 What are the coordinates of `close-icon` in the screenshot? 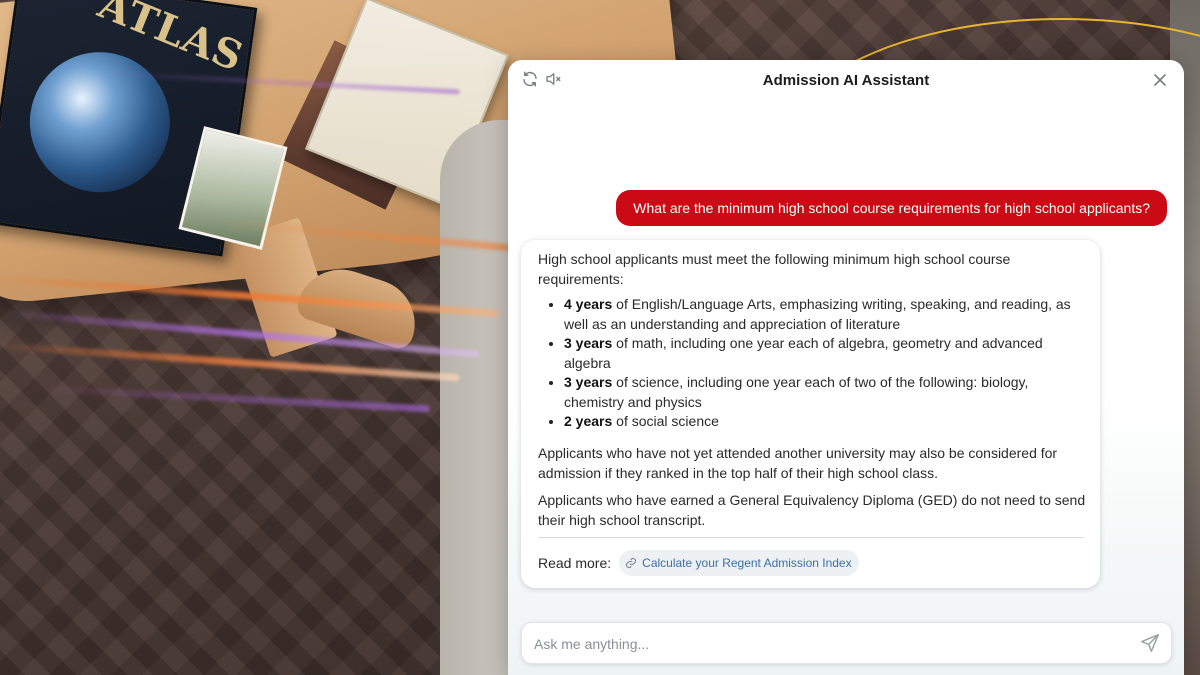 It's located at (1160, 80).